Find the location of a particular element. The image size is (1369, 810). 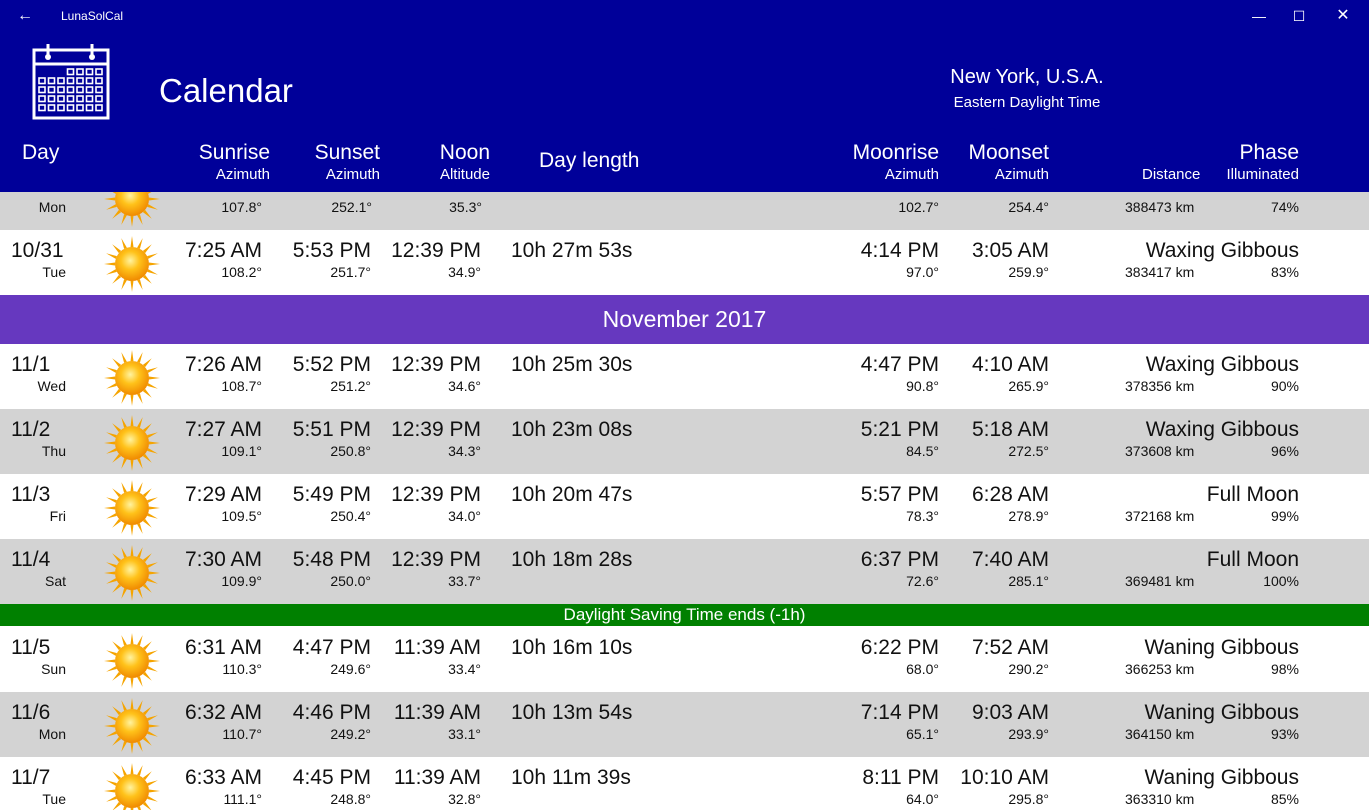

col-sunset: Sunset is located at coordinates (347, 152).